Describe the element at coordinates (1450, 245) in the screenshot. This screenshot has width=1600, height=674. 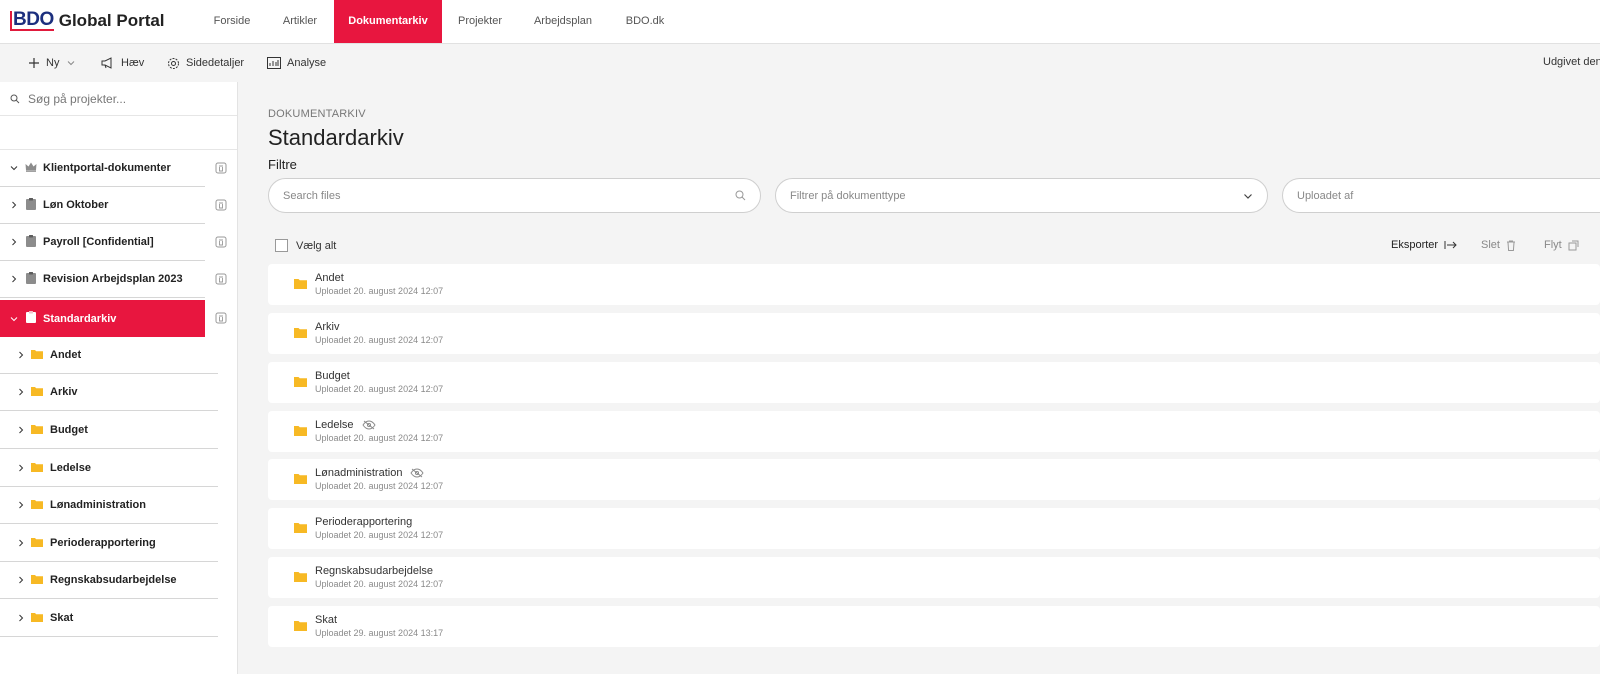
I see `export-icon` at that location.